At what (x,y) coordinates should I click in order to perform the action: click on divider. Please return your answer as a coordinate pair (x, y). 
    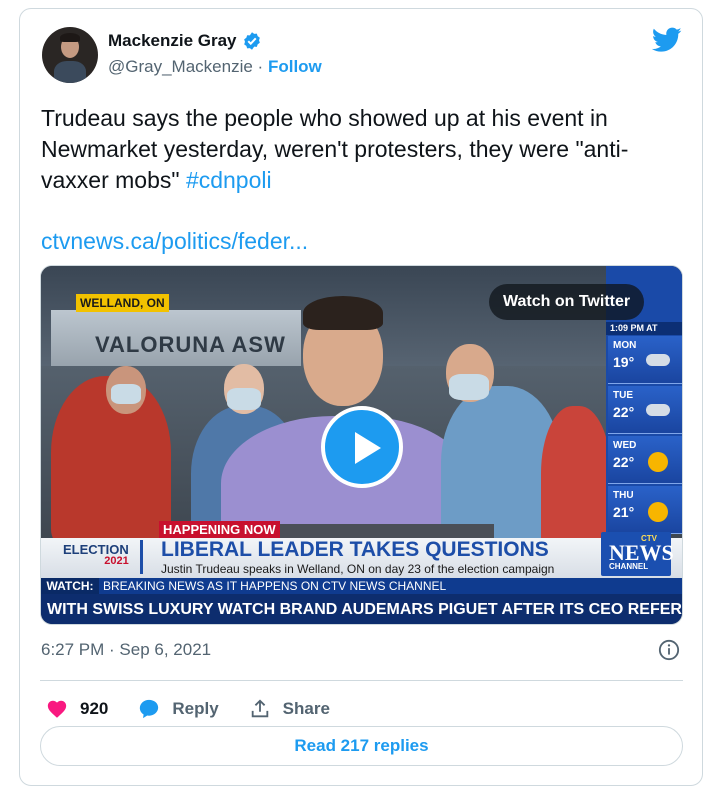
    Looking at the image, I should click on (361, 680).